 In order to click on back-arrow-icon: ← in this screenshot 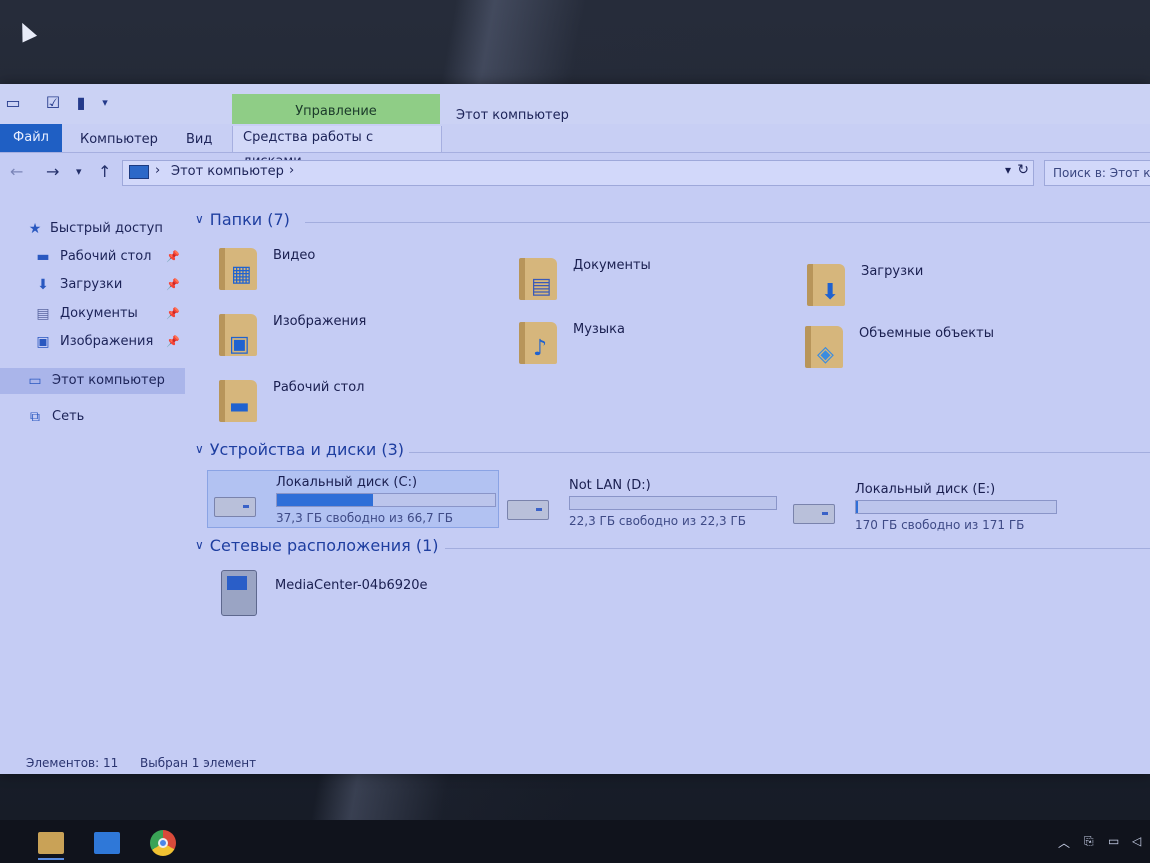, I will do `click(16, 172)`.